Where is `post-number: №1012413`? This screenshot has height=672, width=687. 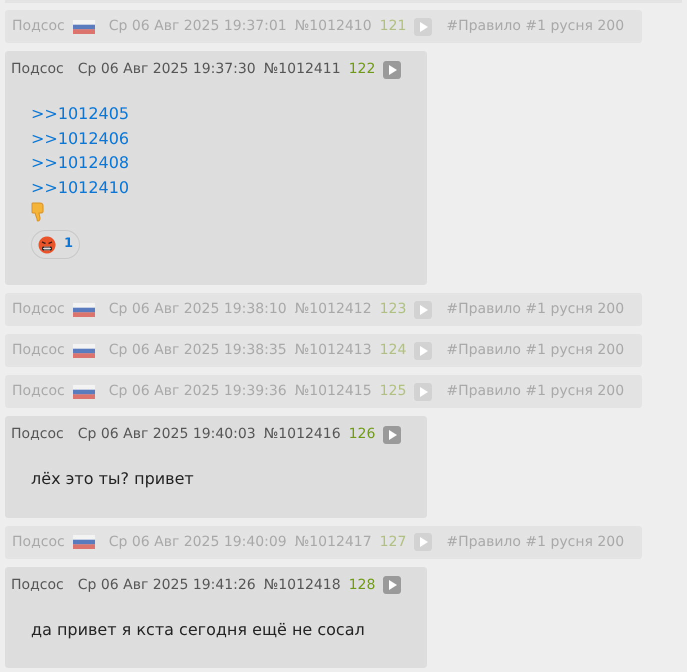
post-number: №1012413 is located at coordinates (333, 350).